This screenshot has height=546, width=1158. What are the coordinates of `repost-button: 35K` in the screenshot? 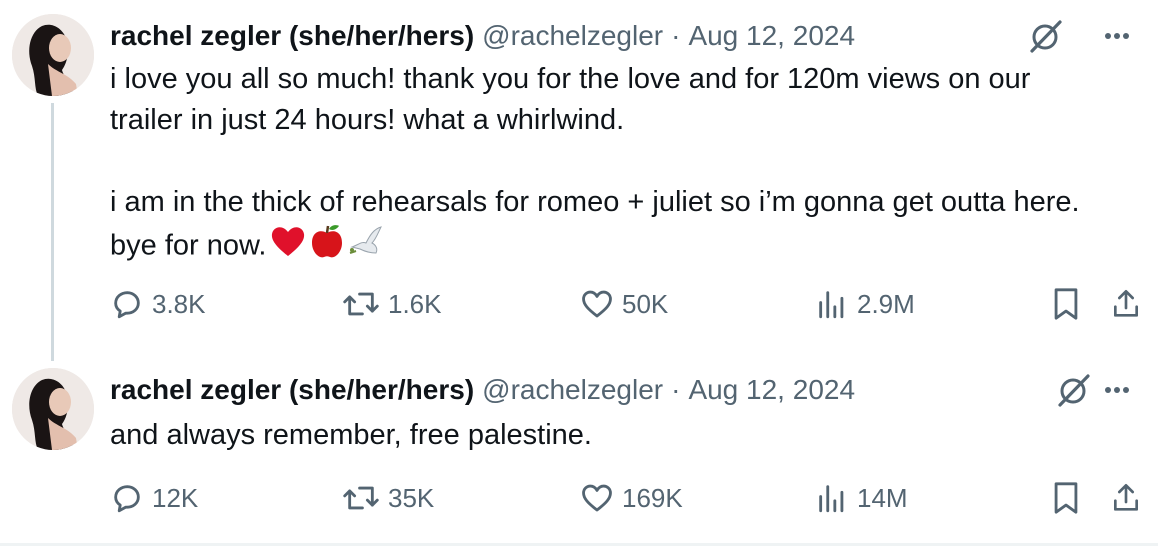 It's located at (388, 498).